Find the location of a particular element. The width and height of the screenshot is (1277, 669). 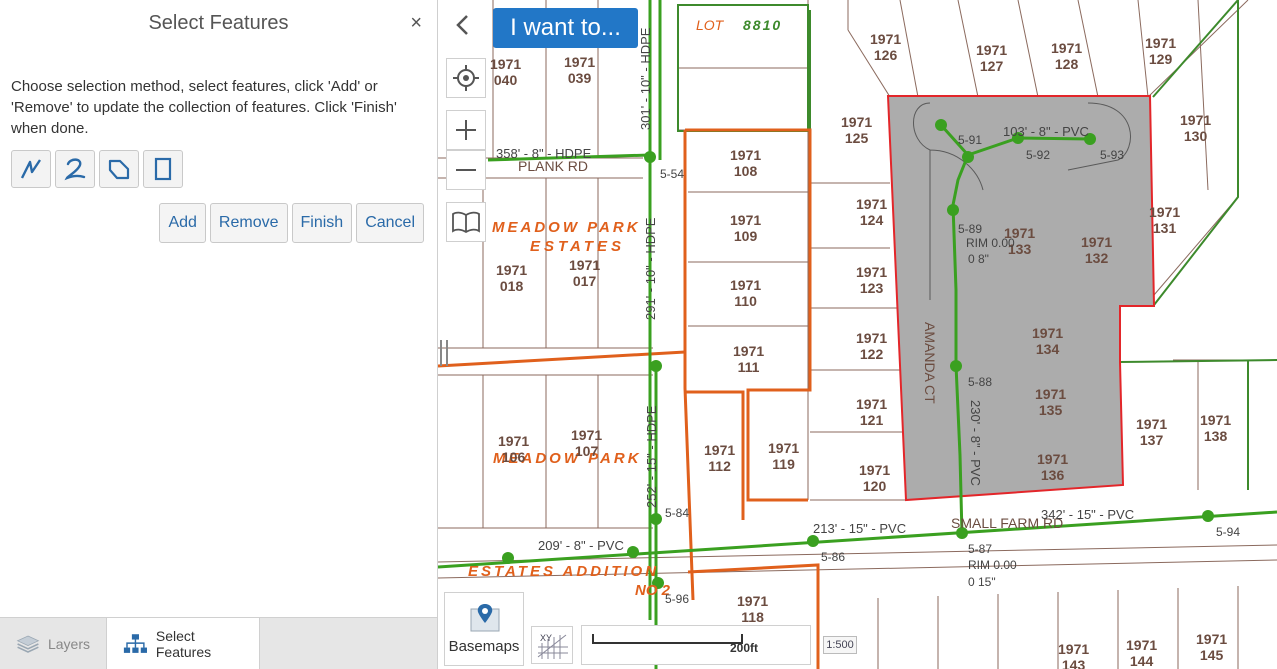

scale-input-value: 1:500 is located at coordinates (840, 645).